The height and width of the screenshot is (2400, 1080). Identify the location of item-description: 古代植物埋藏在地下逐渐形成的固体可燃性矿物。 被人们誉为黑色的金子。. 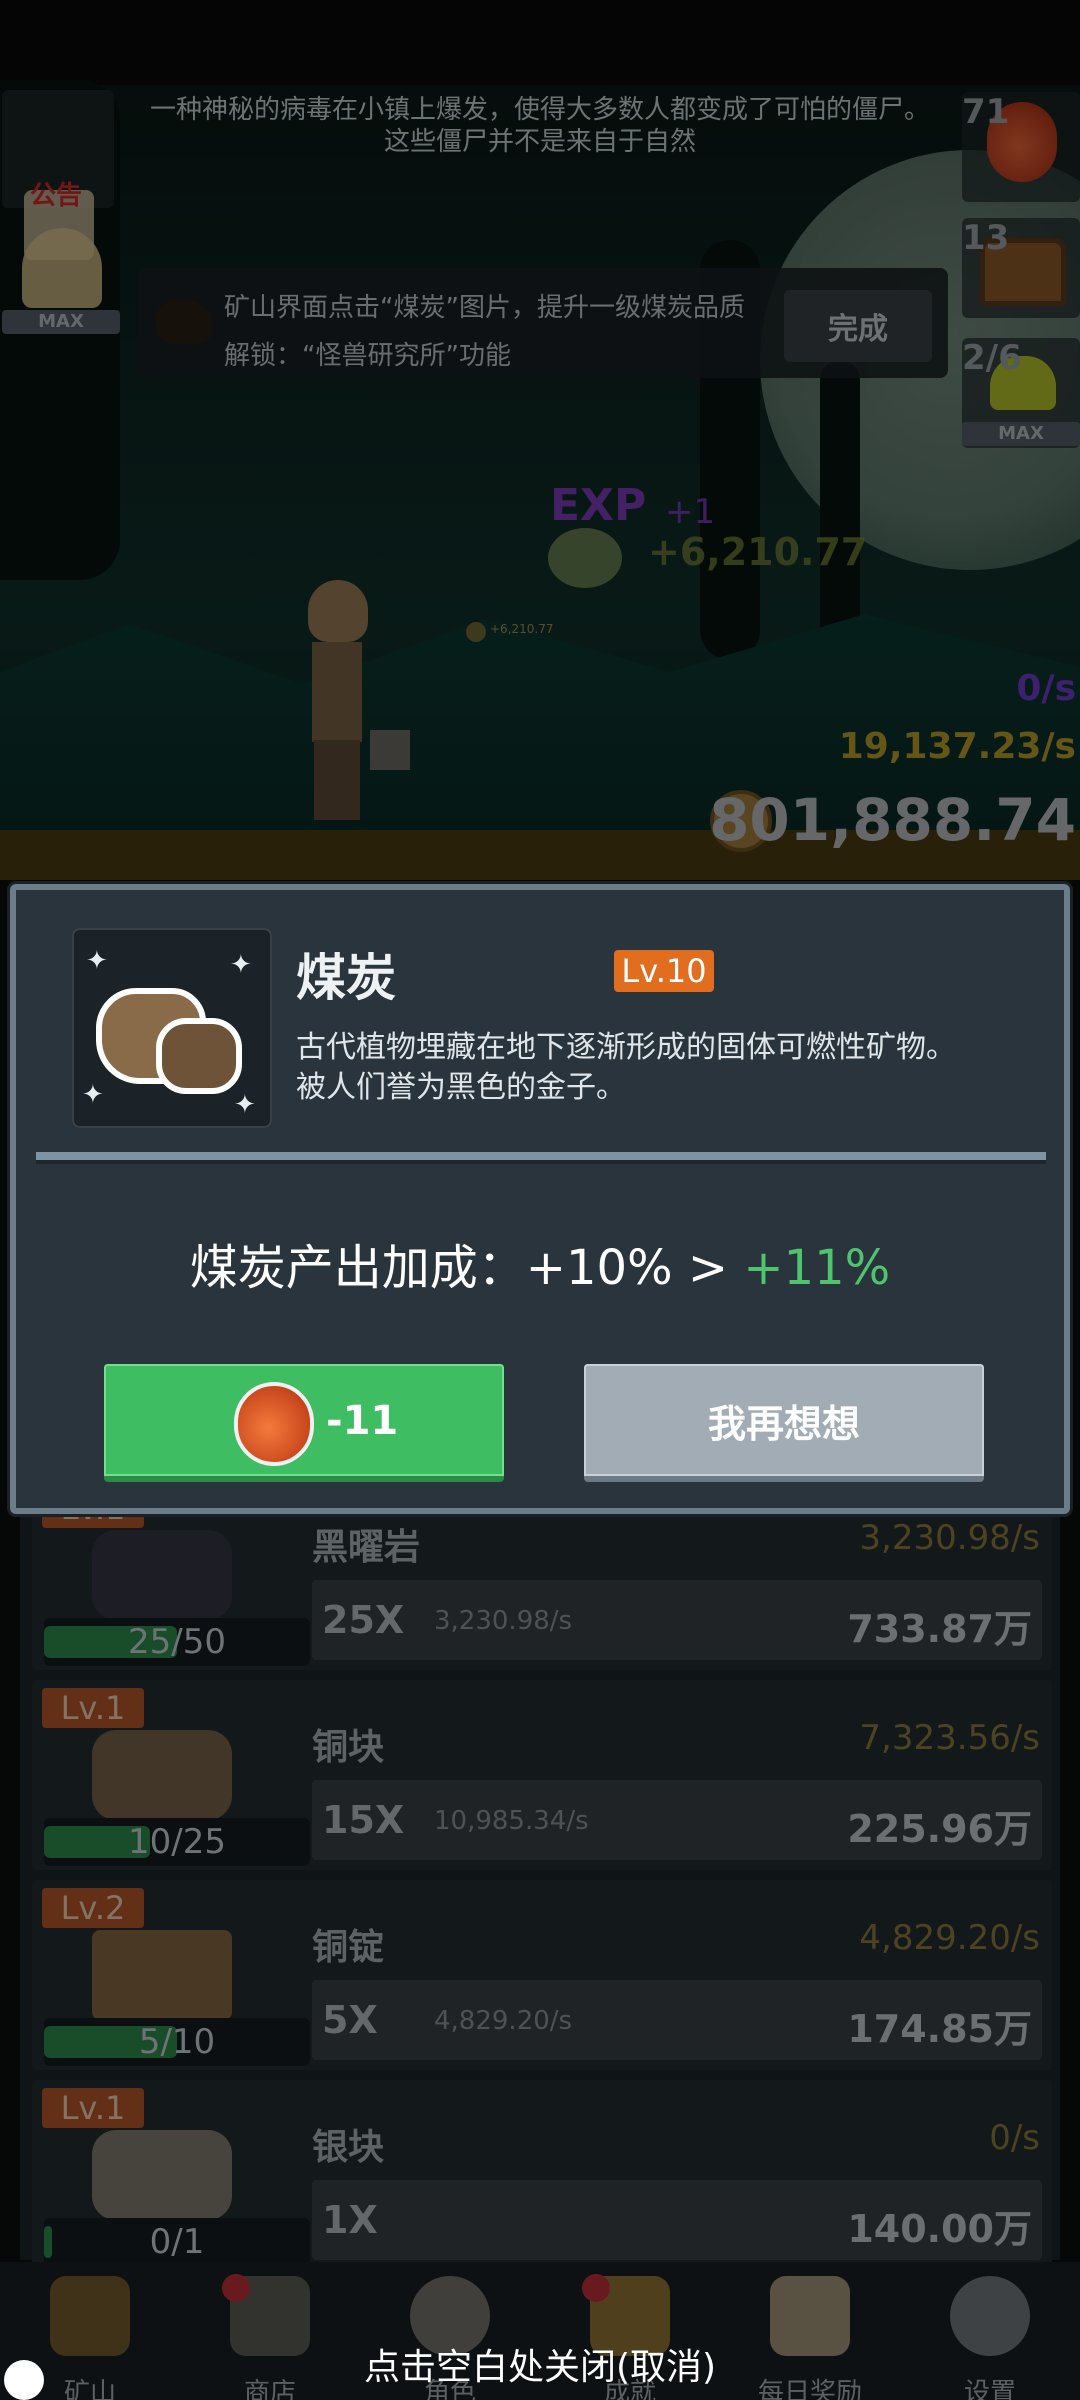
(676, 1068).